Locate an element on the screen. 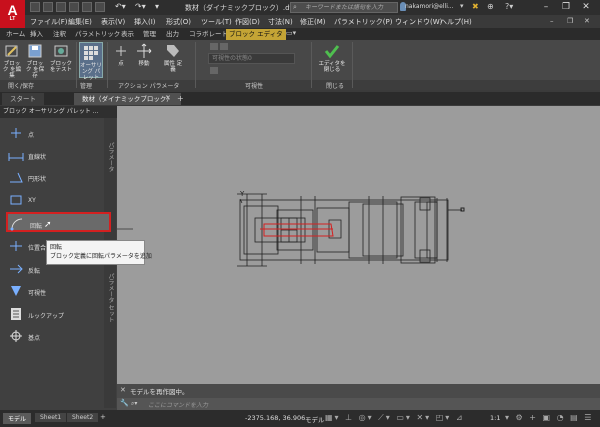 Image resolution: width=600 pixels, height=427 pixels. minimize-icon: – is located at coordinates (546, 7).